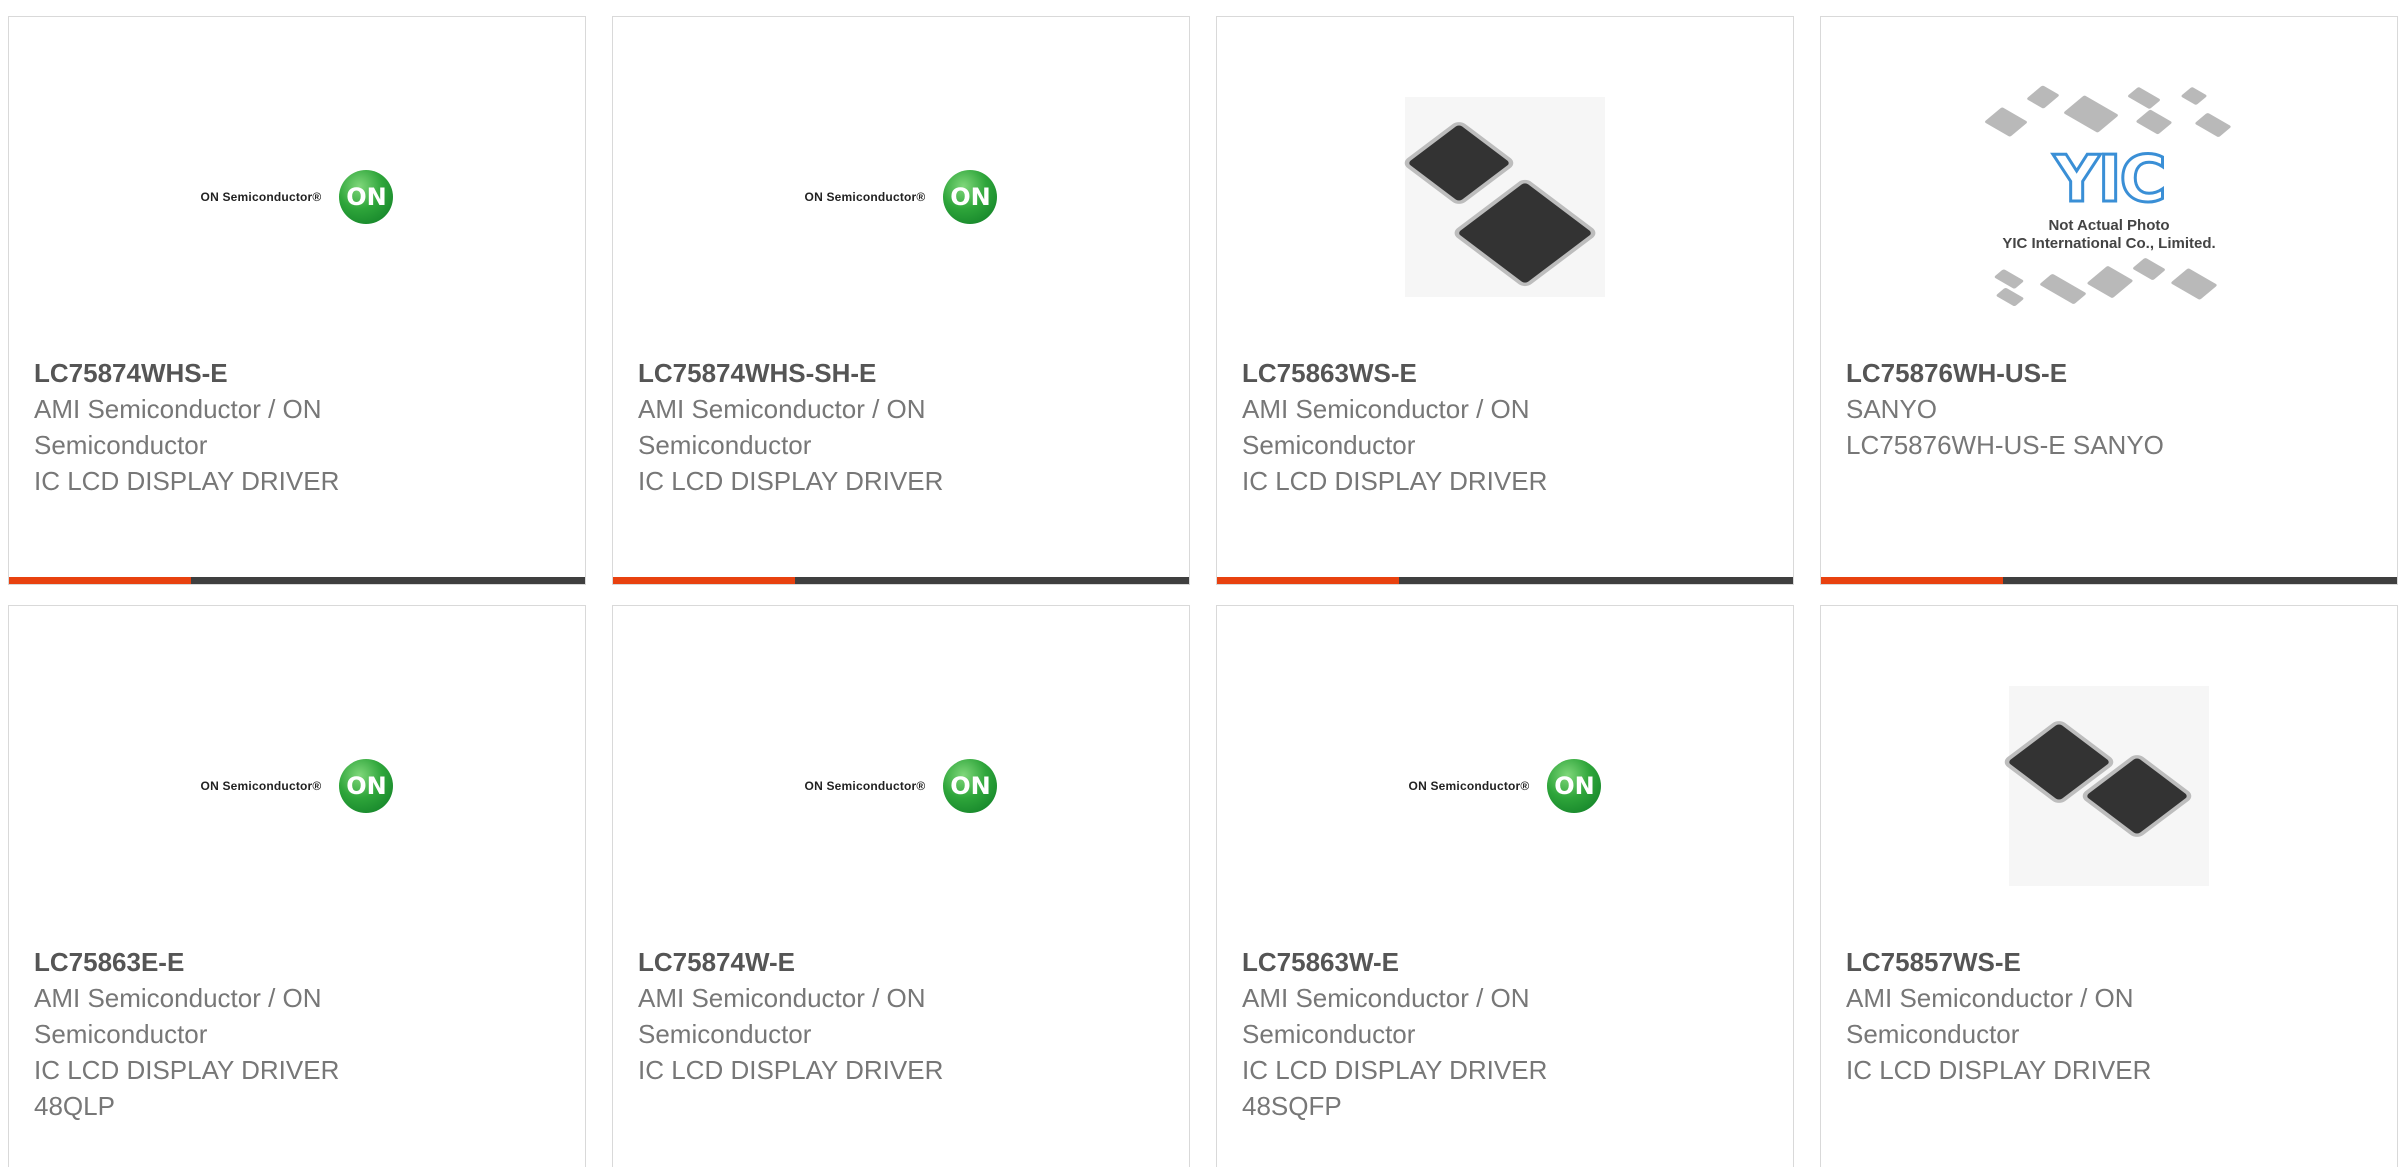 The image size is (2400, 1167). I want to click on package: 48QLP, so click(74, 1106).